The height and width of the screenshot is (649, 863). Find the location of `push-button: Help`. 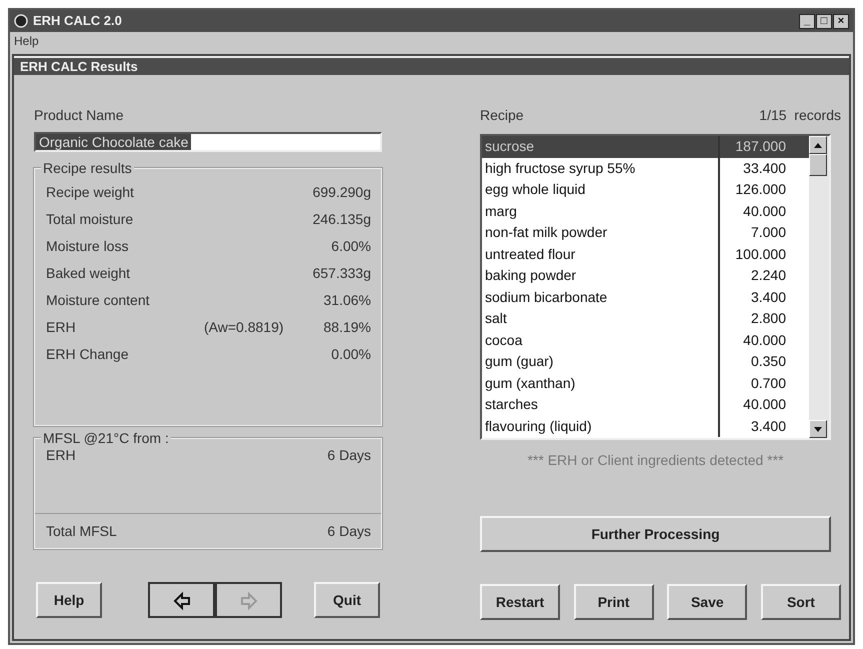

push-button: Help is located at coordinates (69, 600).